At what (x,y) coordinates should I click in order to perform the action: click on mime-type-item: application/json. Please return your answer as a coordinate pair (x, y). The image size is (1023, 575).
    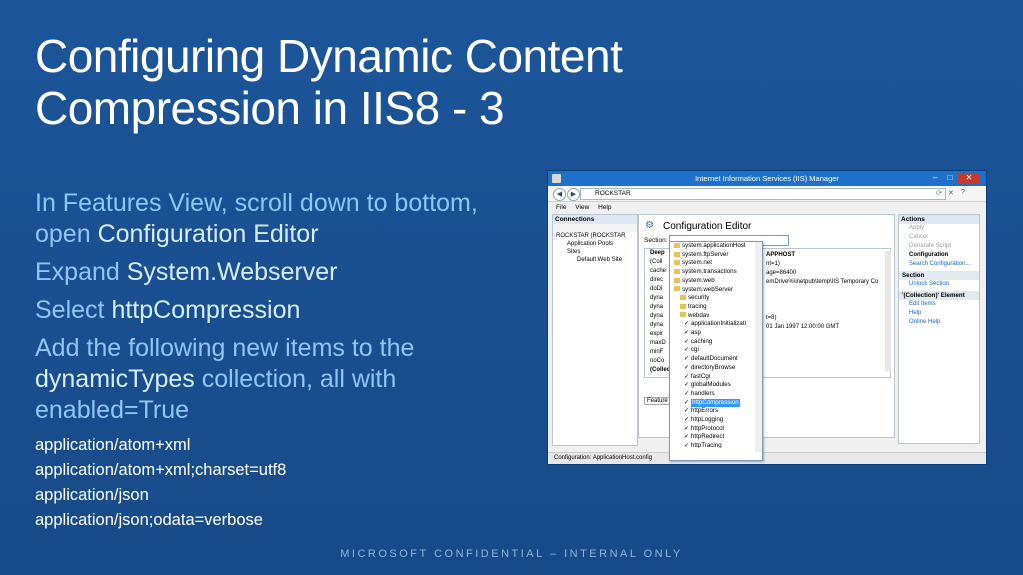
    Looking at the image, I should click on (92, 495).